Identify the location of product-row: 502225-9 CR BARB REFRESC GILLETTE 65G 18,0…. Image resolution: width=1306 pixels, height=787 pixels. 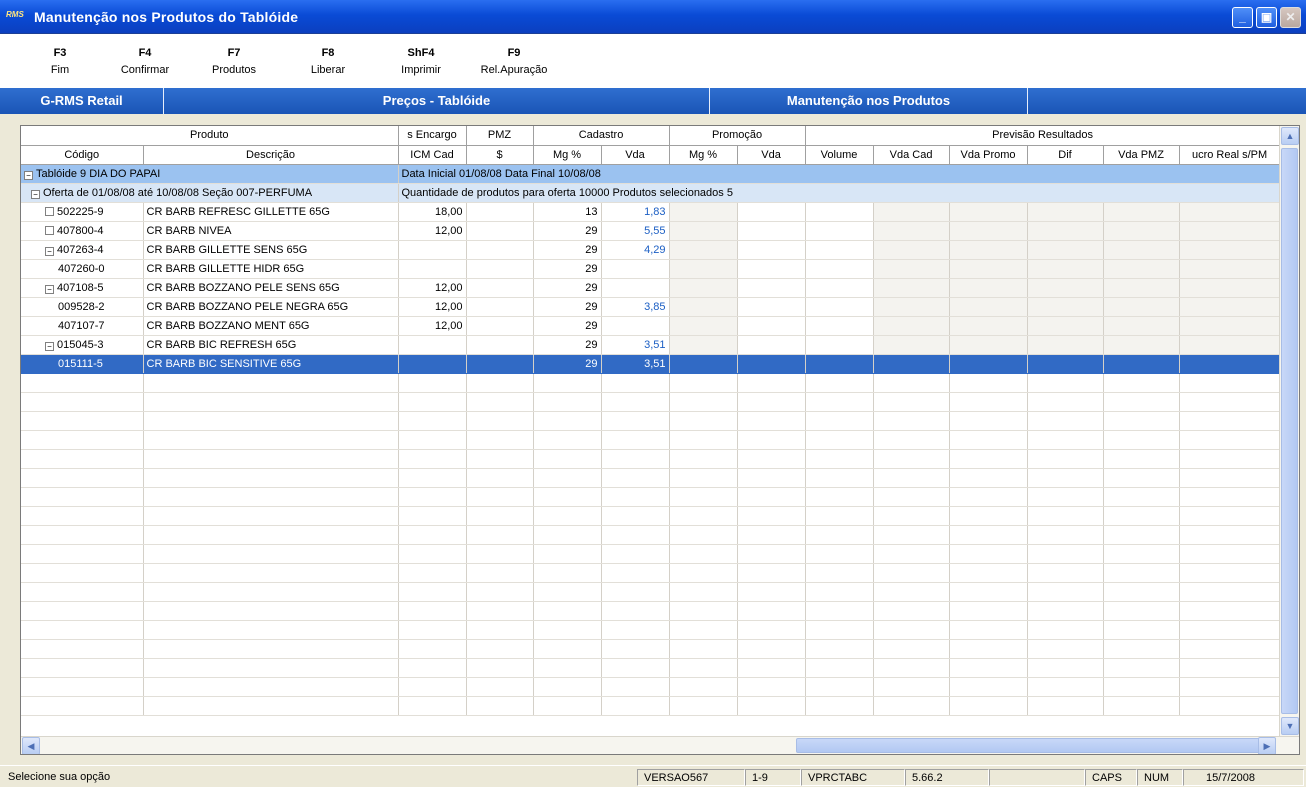
(651, 212).